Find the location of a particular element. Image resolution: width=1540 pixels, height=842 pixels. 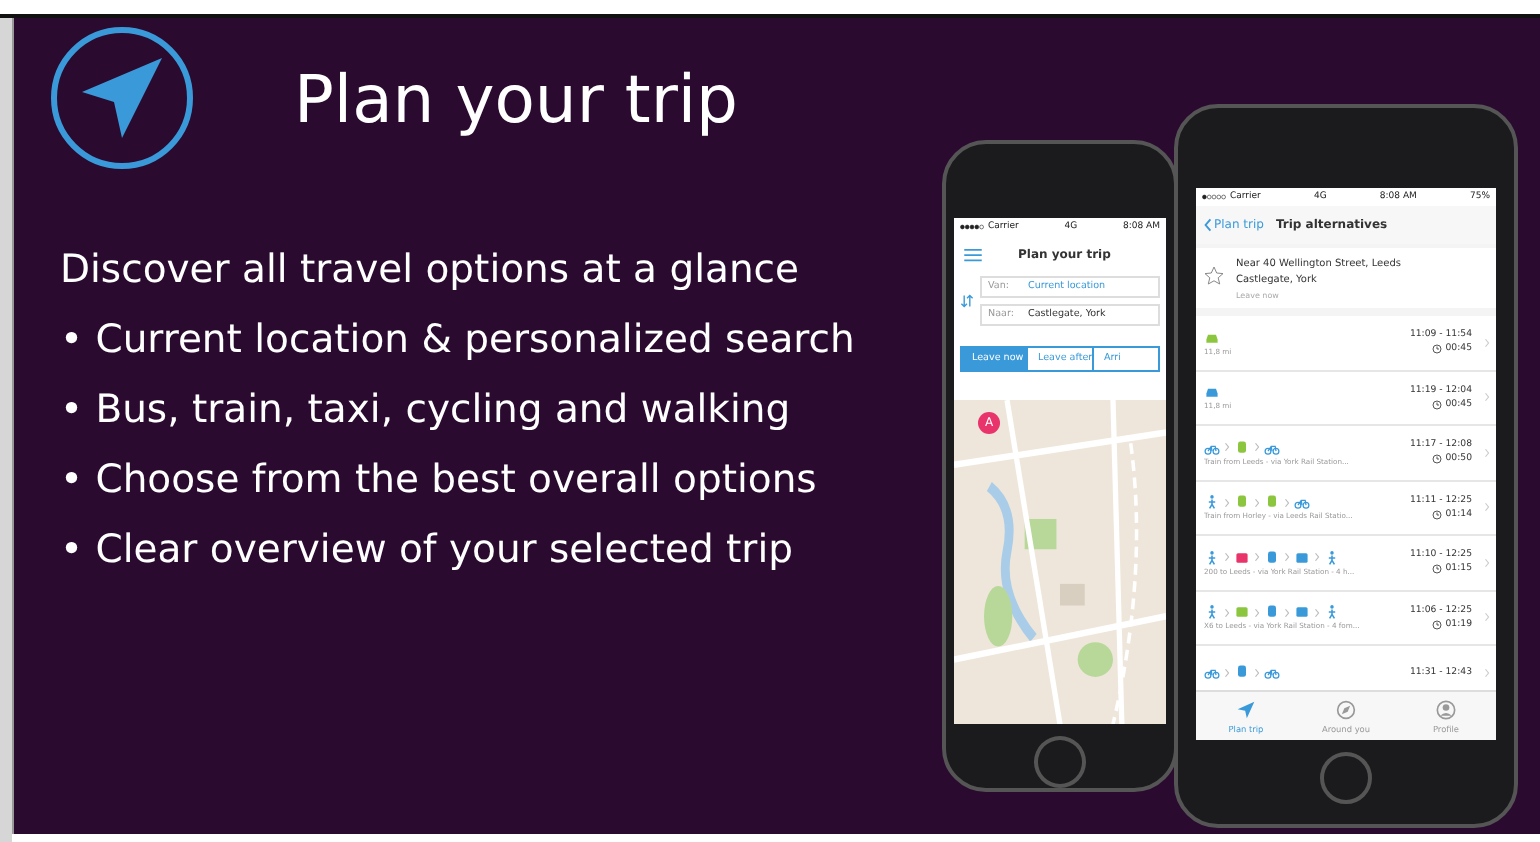

back-chevron-icon is located at coordinates (1208, 225).